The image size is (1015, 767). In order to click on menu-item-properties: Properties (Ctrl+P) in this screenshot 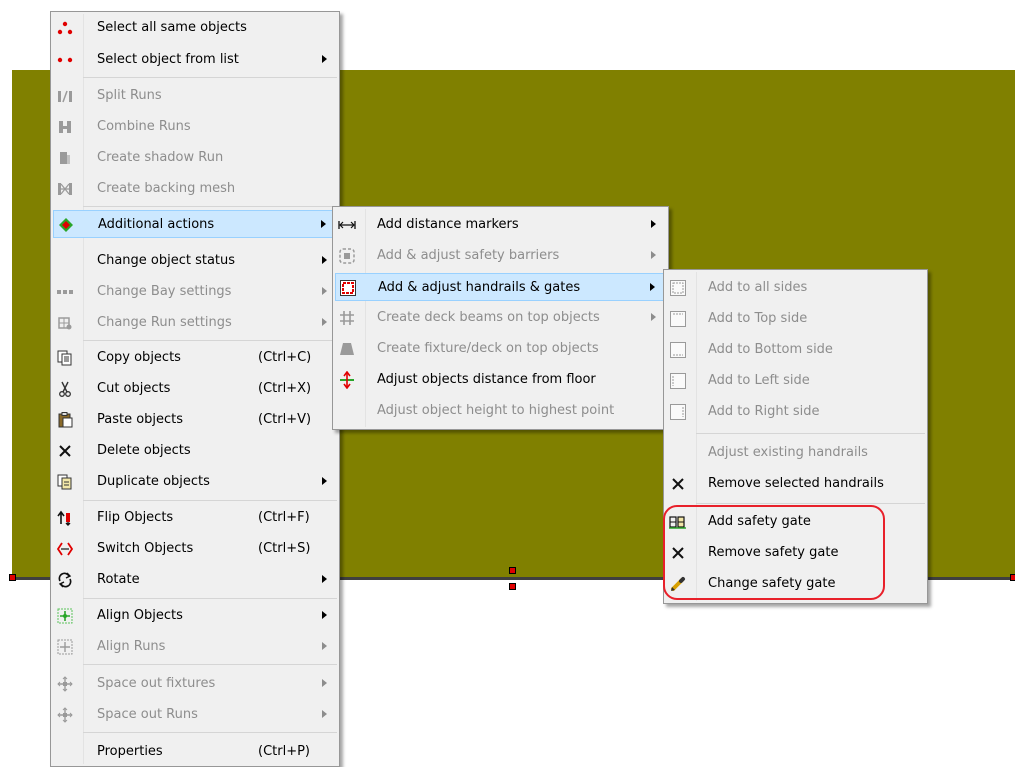, I will do `click(195, 752)`.